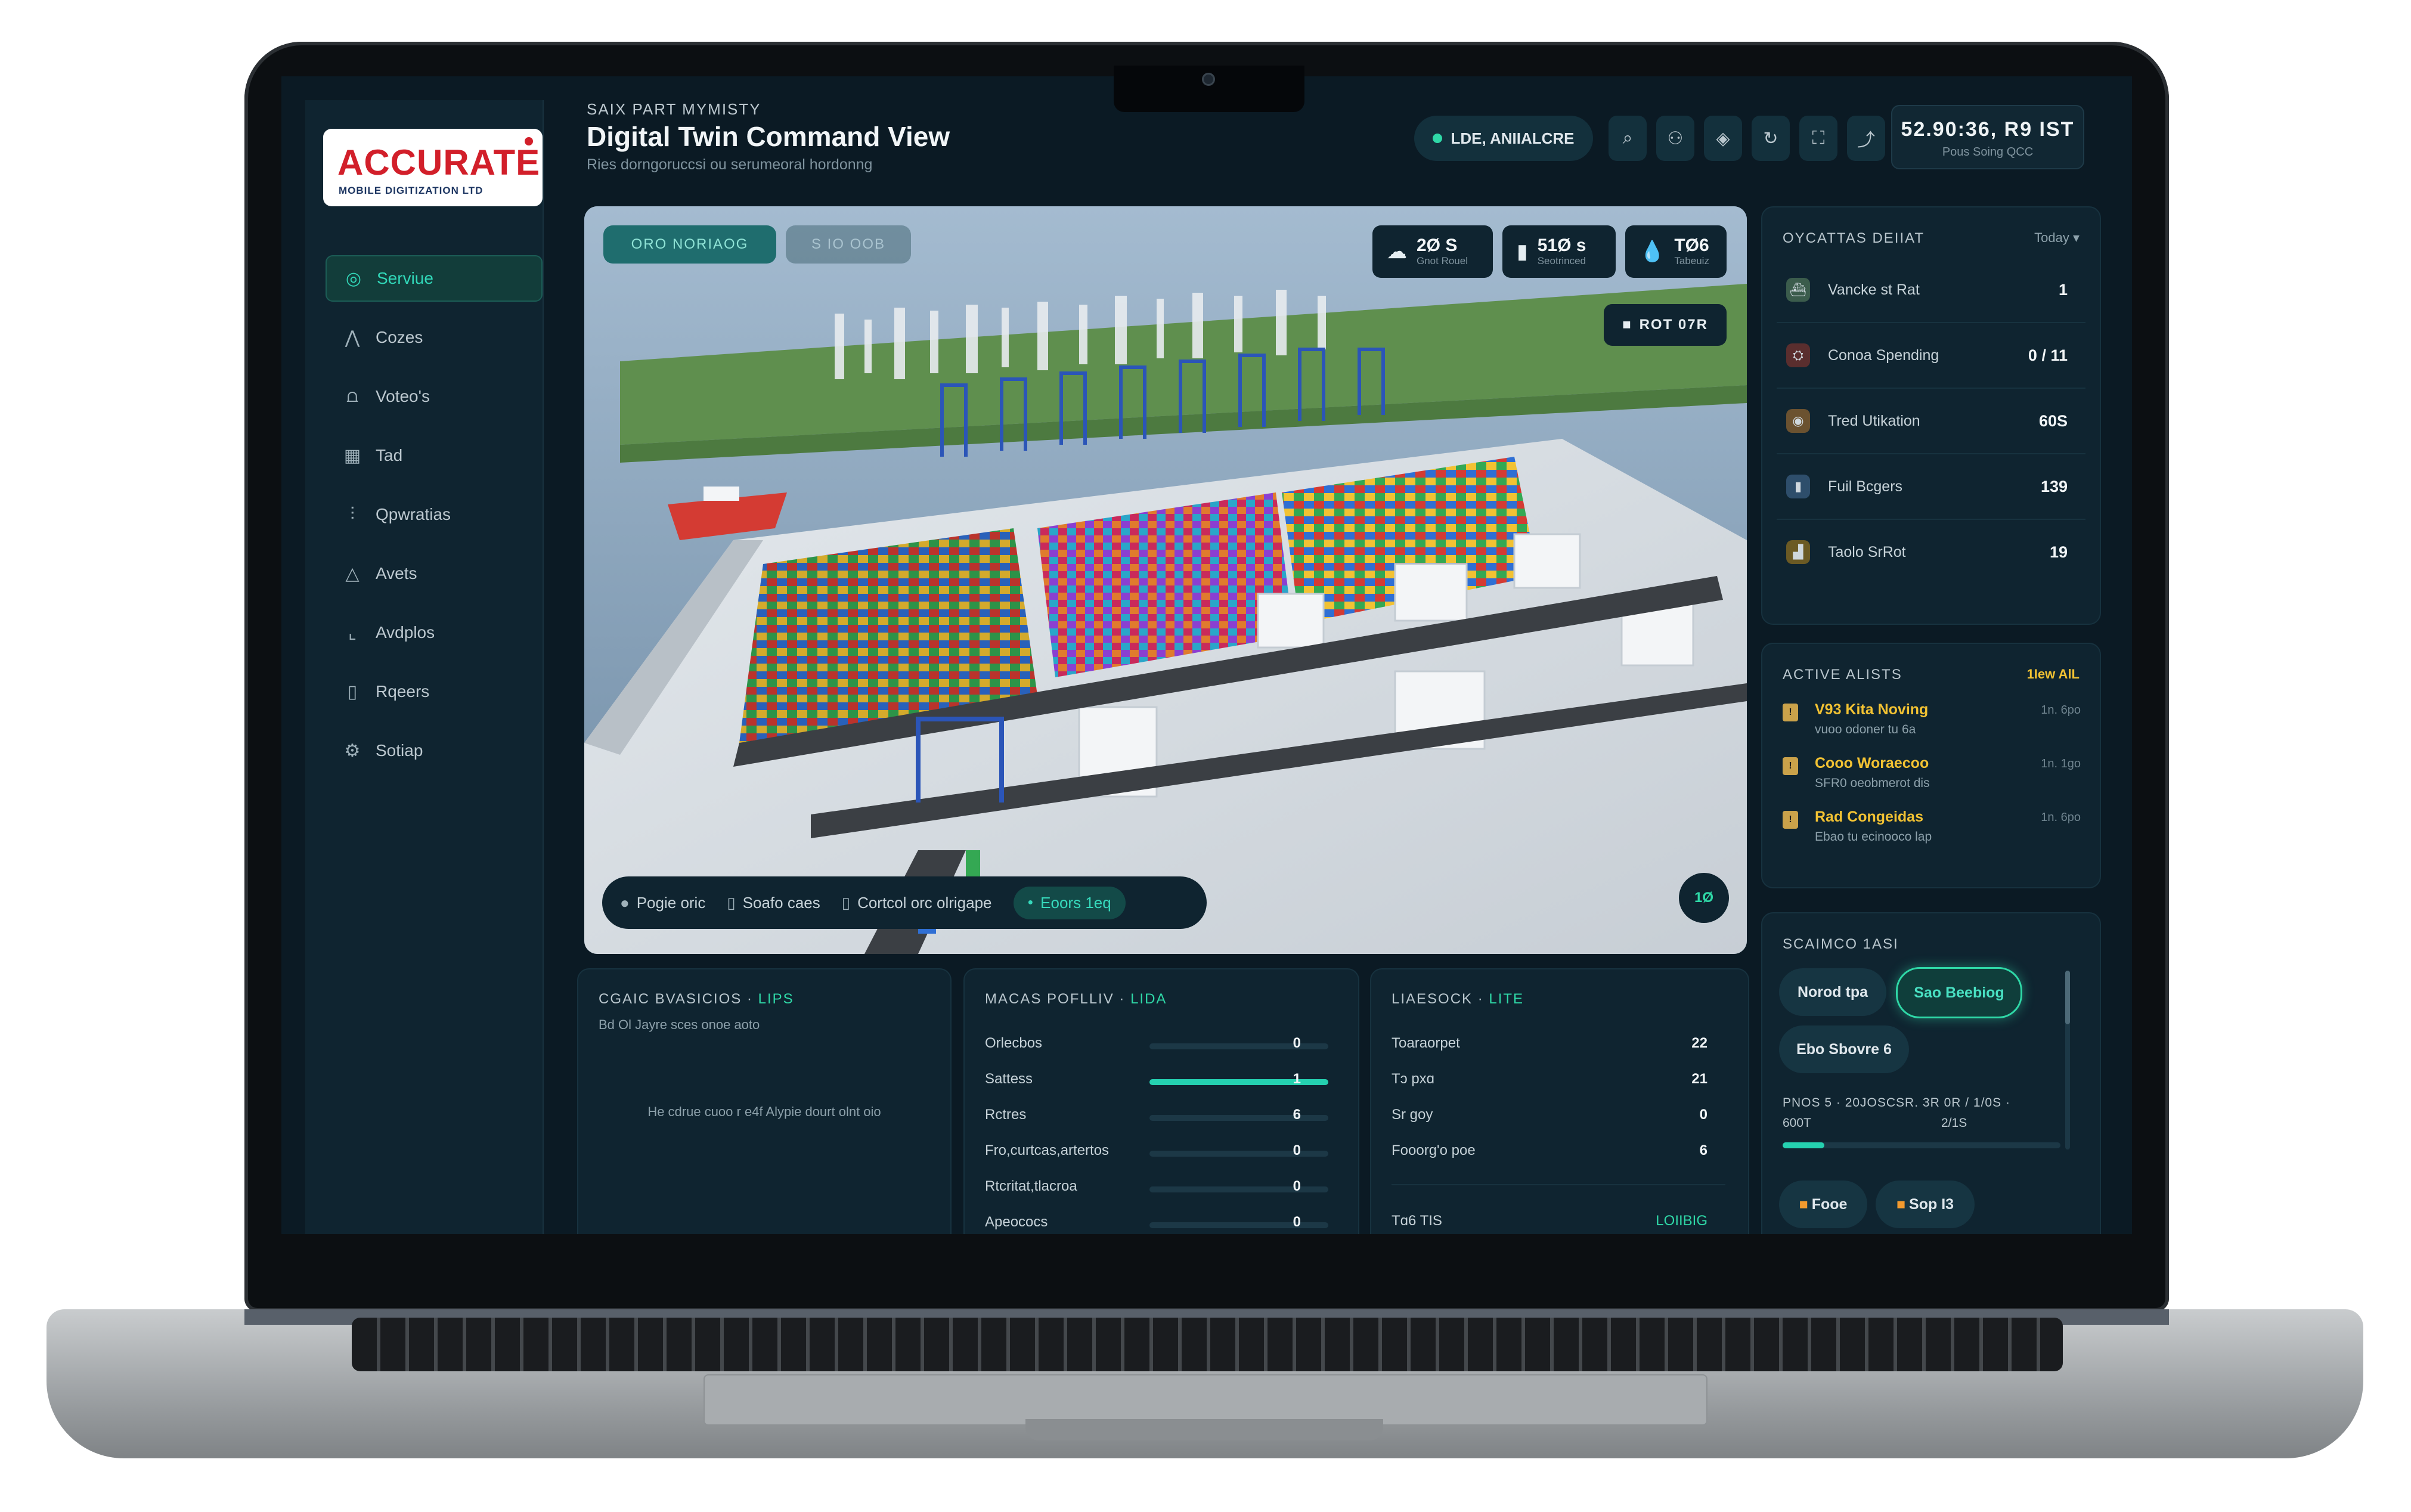 Image resolution: width=2411 pixels, height=1512 pixels. I want to click on metrics-row-label: Sattess, so click(1009, 1079).